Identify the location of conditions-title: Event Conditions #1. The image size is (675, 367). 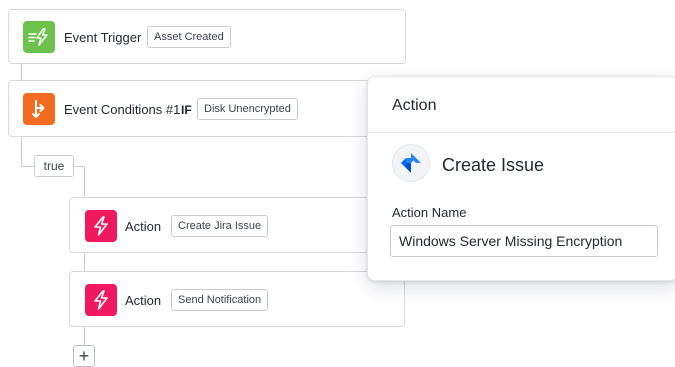
(122, 109).